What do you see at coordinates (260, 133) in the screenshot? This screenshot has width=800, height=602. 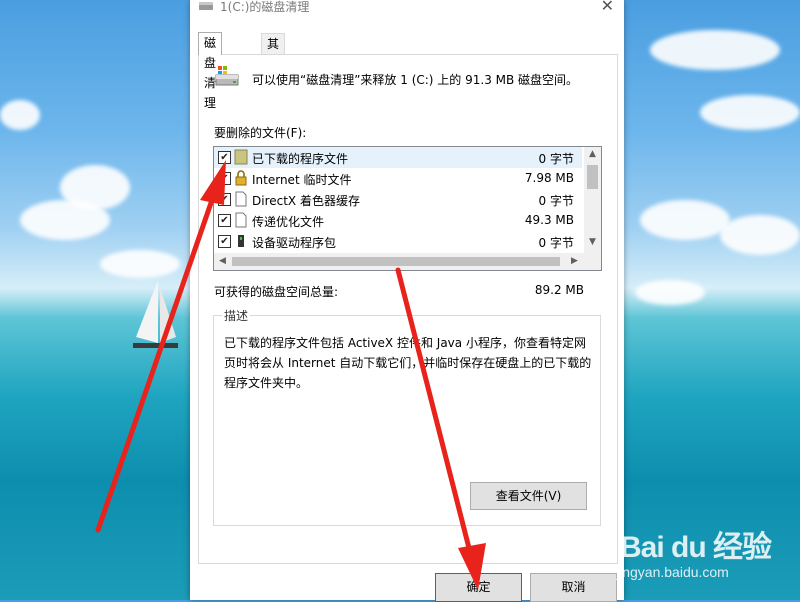 I see `files-to-delete-label: 要删除的文件(F):` at bounding box center [260, 133].